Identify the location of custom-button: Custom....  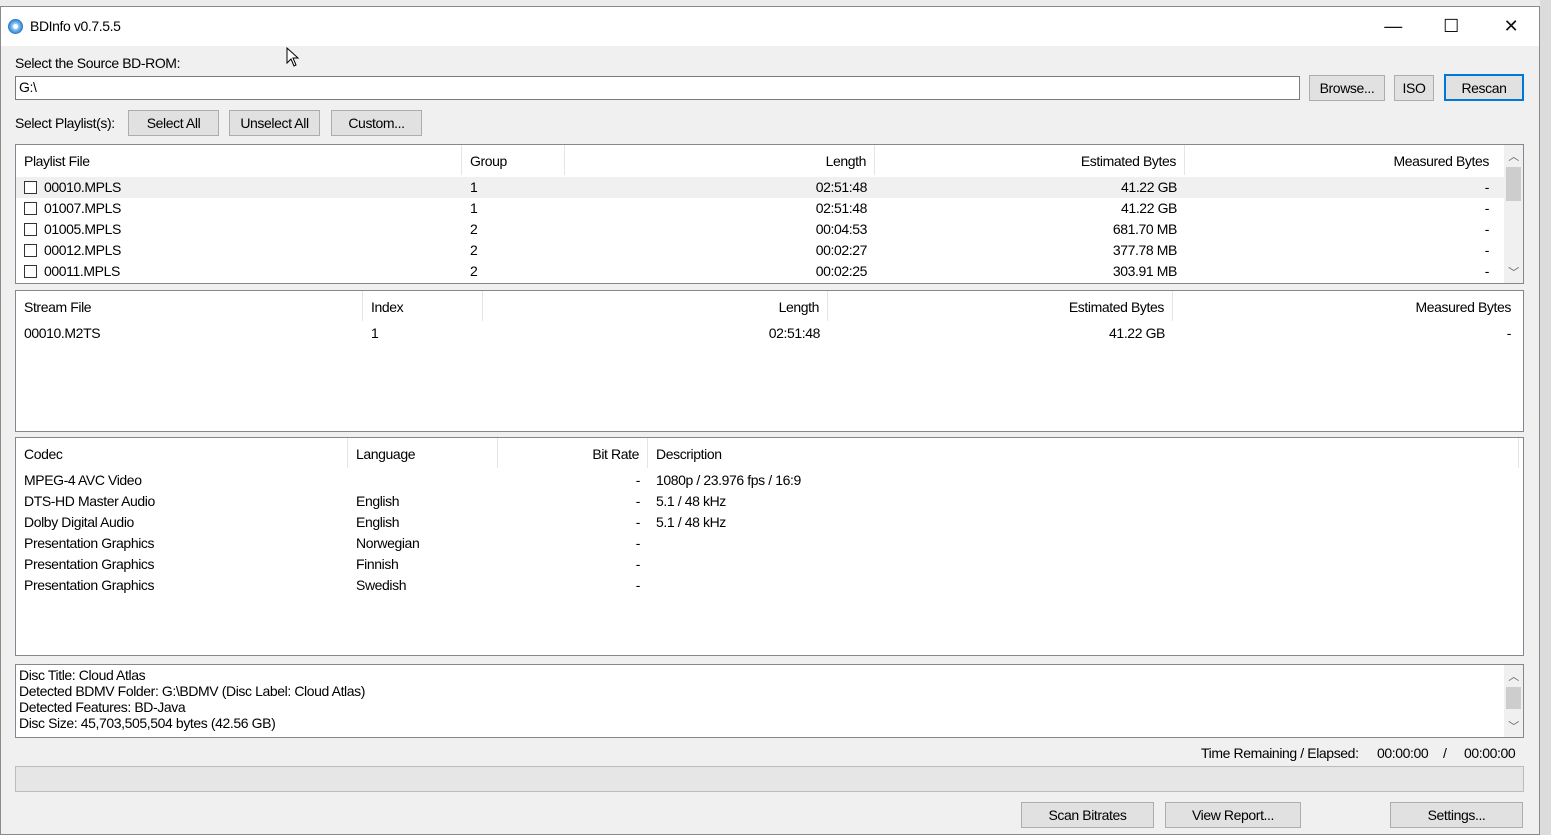
(376, 123).